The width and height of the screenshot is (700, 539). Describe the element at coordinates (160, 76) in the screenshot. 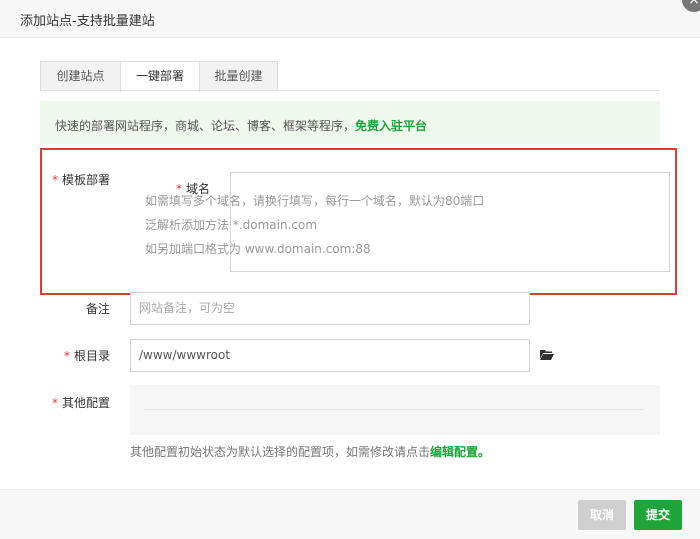

I see `tab-one-click-deploy: 一键部署` at that location.